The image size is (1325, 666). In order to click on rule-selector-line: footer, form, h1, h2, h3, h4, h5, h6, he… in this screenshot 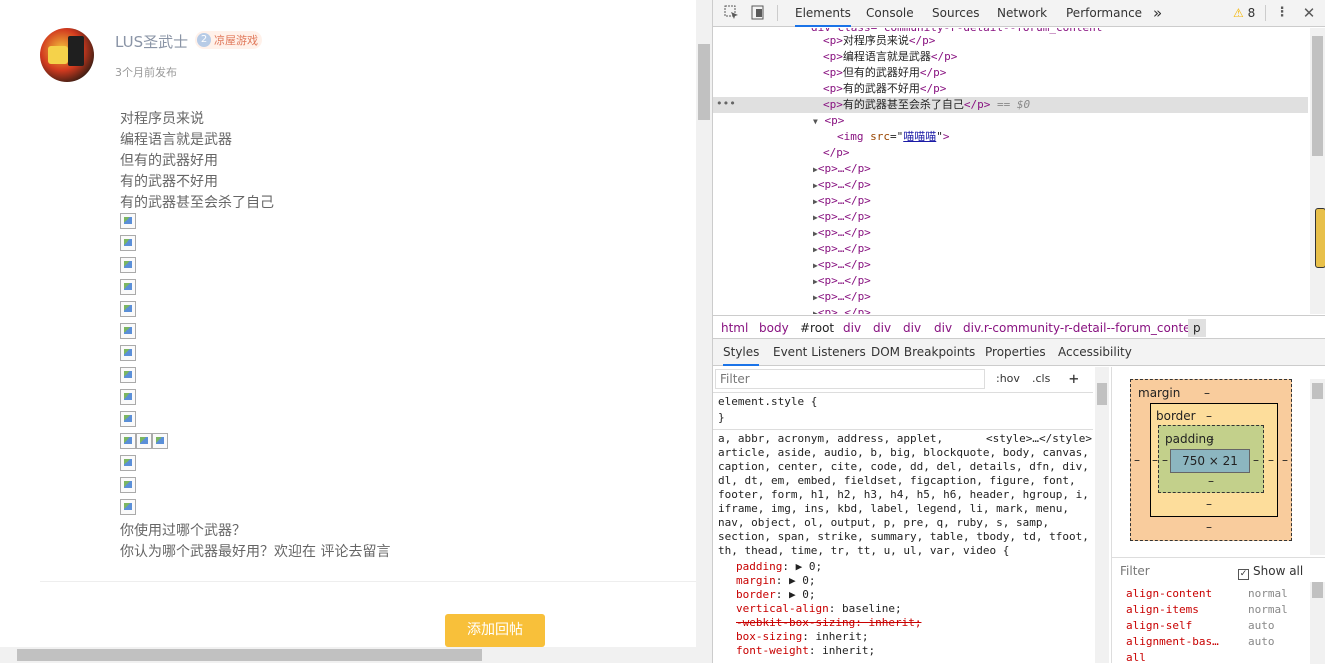, I will do `click(903, 495)`.